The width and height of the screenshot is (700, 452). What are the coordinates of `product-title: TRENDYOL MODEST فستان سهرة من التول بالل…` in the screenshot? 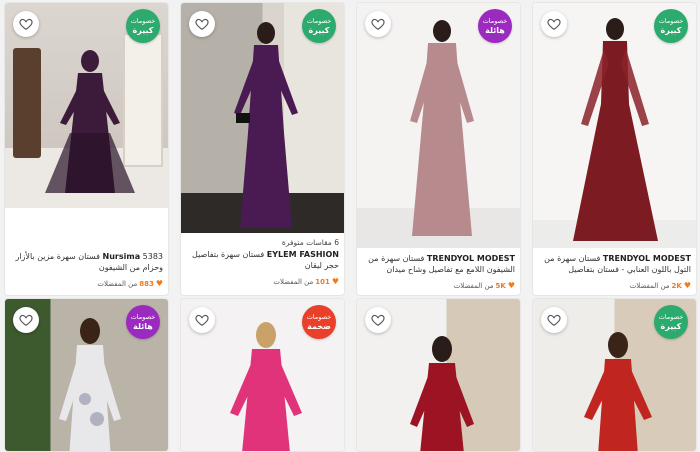 It's located at (614, 264).